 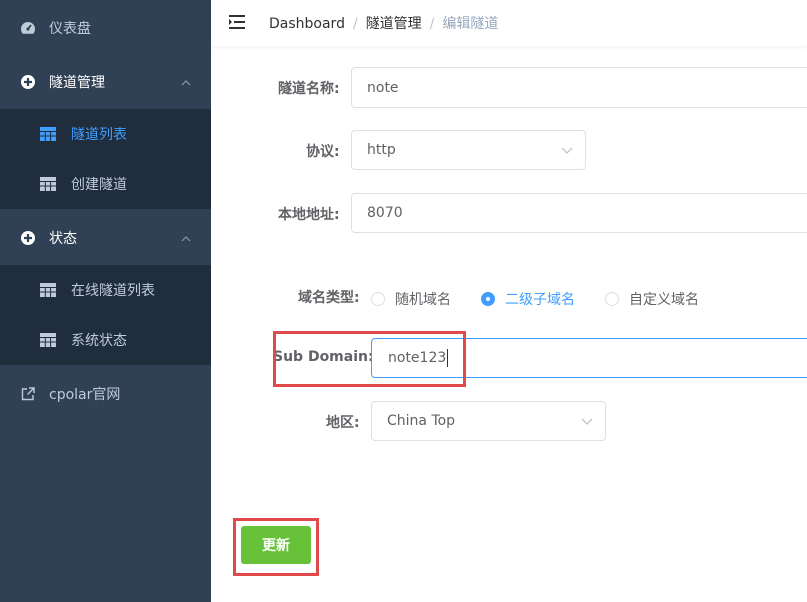 I want to click on local-address-value: 8070, so click(x=385, y=213).